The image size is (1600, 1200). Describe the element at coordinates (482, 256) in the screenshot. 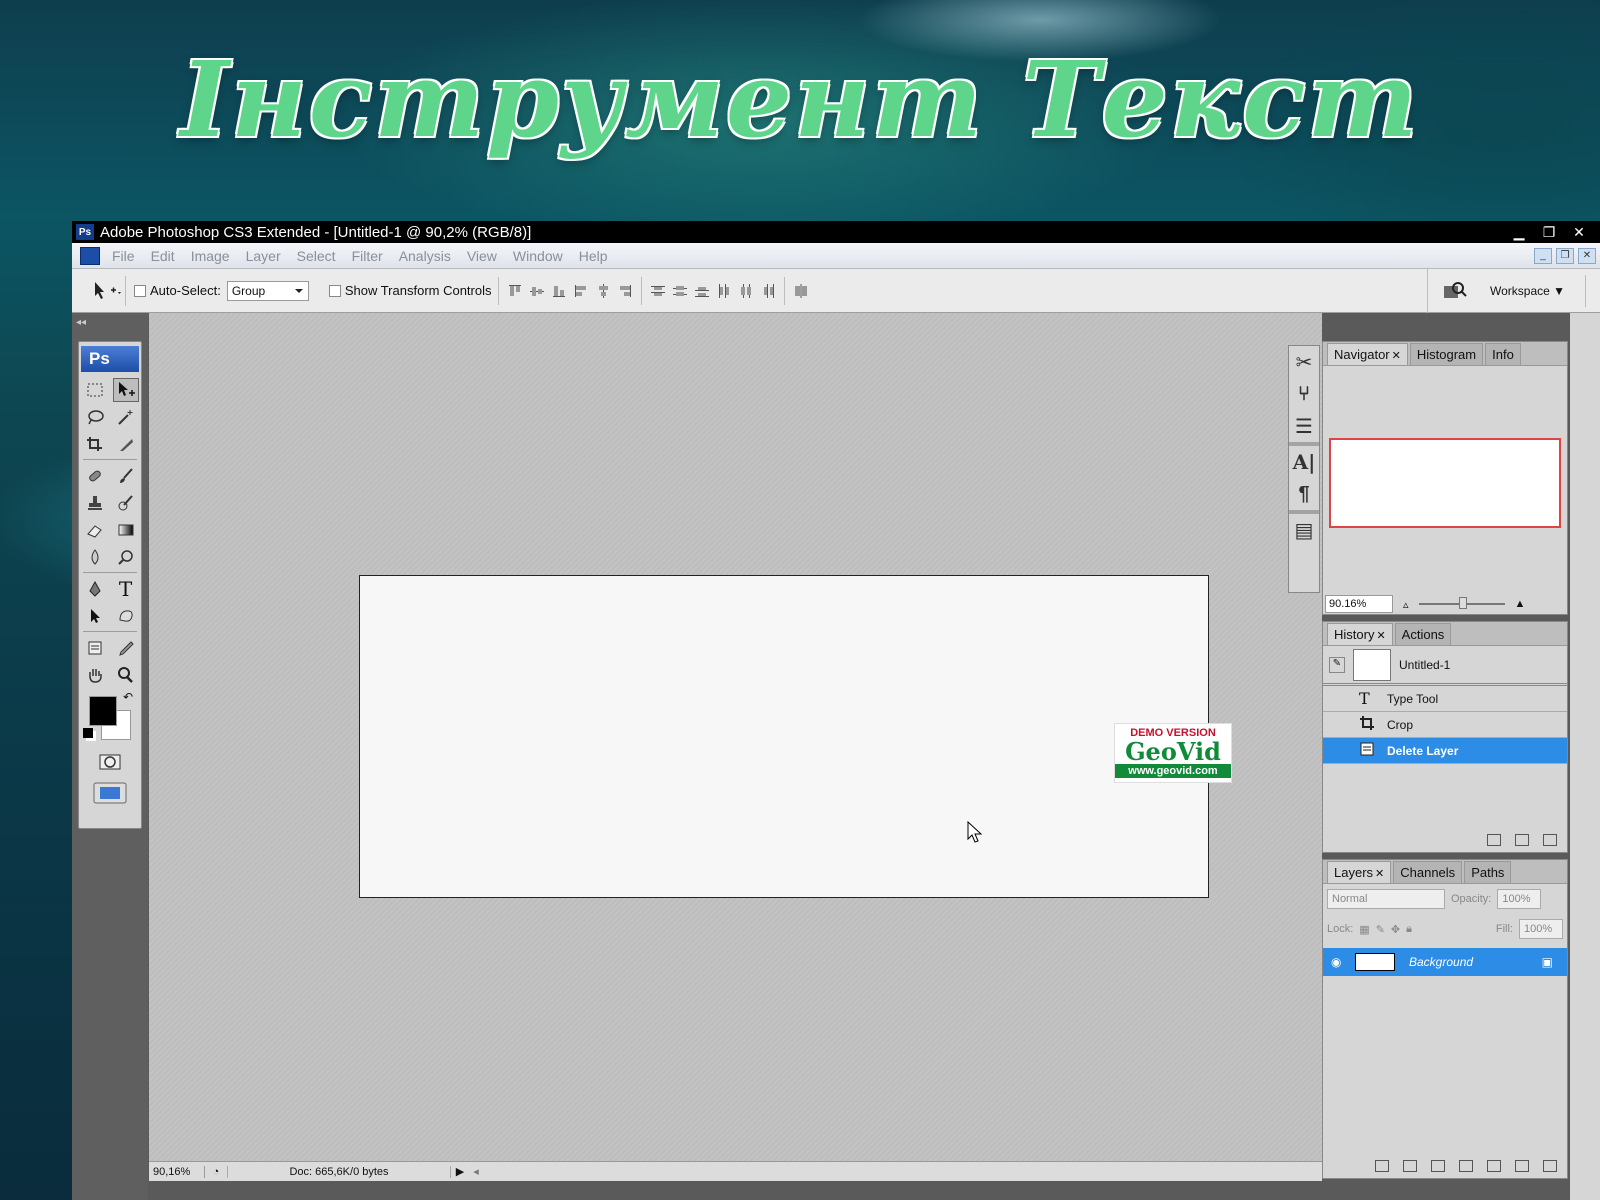

I see `menu-view: View` at that location.